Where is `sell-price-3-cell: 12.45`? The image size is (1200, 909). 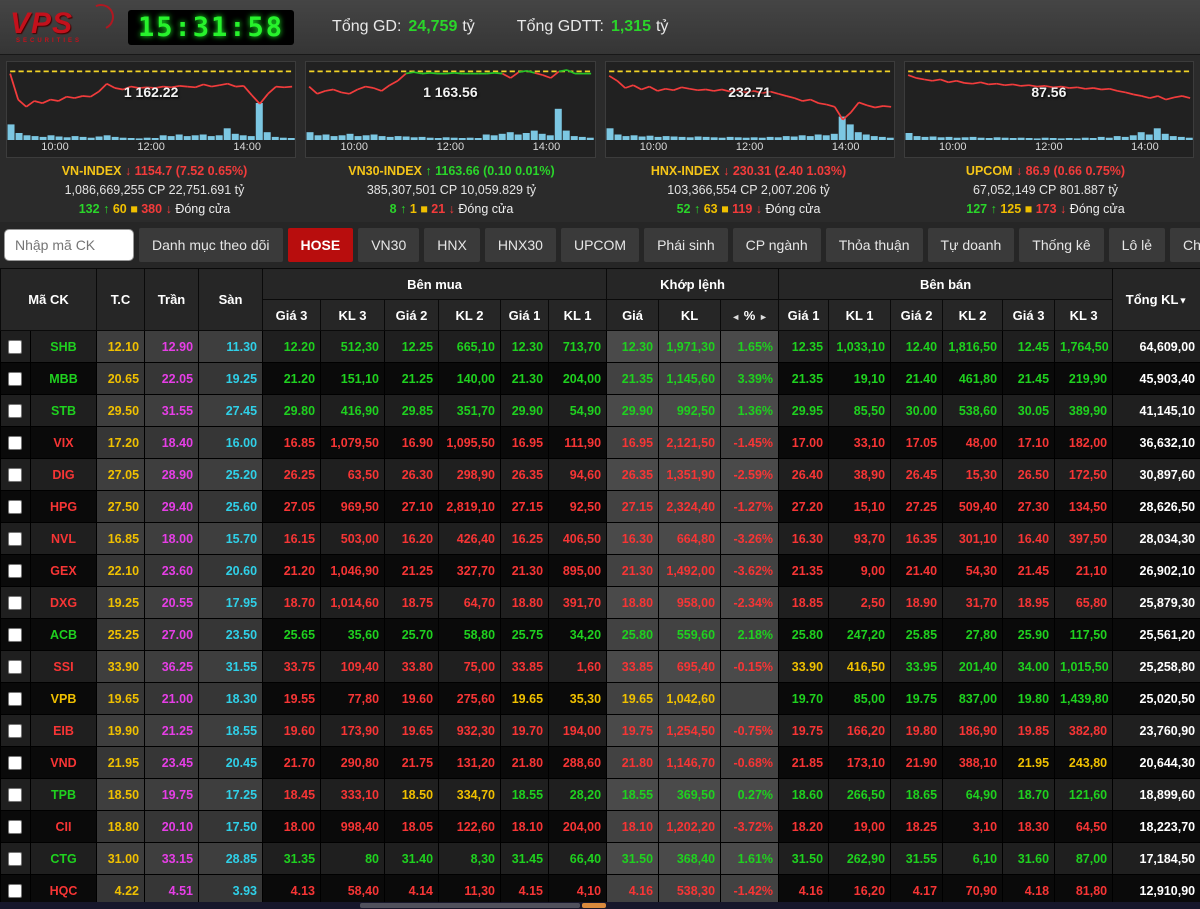
sell-price-3-cell: 12.45 is located at coordinates (1029, 346).